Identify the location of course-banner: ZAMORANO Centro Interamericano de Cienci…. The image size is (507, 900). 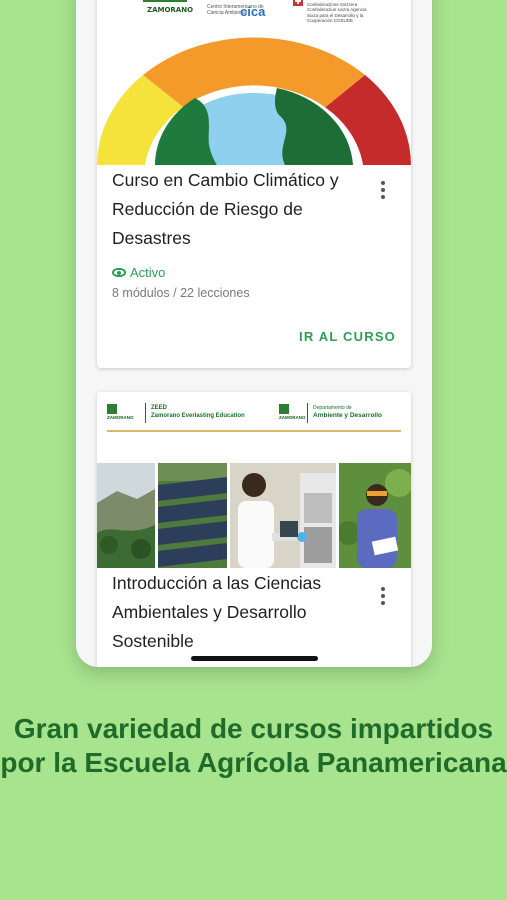
(254, 82).